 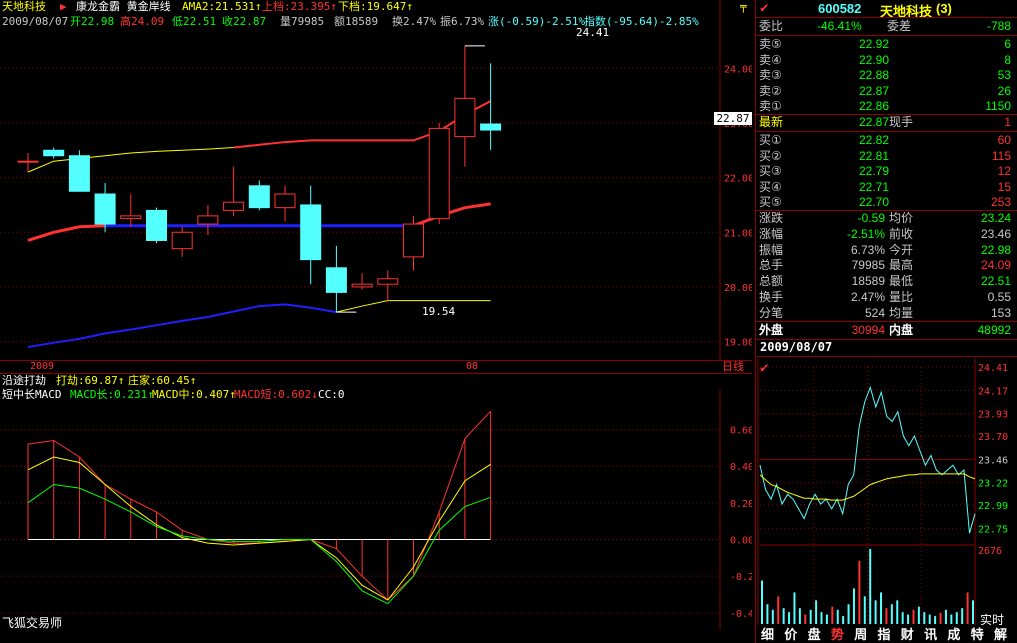 What do you see at coordinates (1004, 75) in the screenshot?
I see `ask-volume: 53` at bounding box center [1004, 75].